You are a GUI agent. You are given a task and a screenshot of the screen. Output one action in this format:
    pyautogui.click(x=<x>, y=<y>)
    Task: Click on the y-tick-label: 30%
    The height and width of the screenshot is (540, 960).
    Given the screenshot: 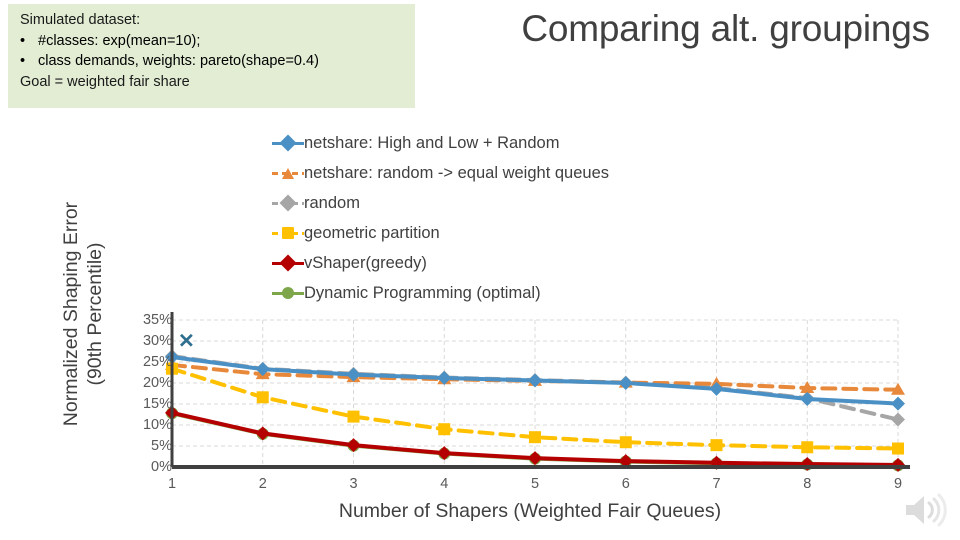 What is the action you would take?
    pyautogui.click(x=157, y=341)
    